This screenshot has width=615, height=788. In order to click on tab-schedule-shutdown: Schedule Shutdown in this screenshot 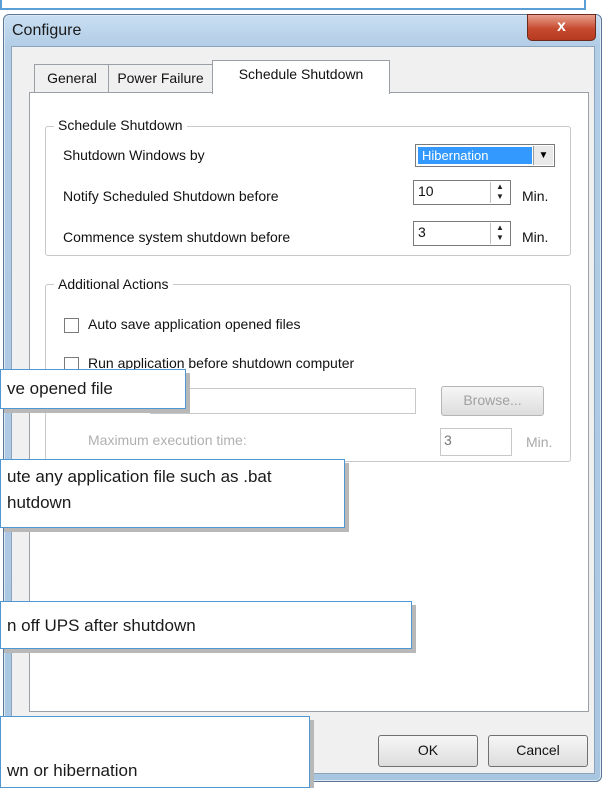, I will do `click(301, 77)`.